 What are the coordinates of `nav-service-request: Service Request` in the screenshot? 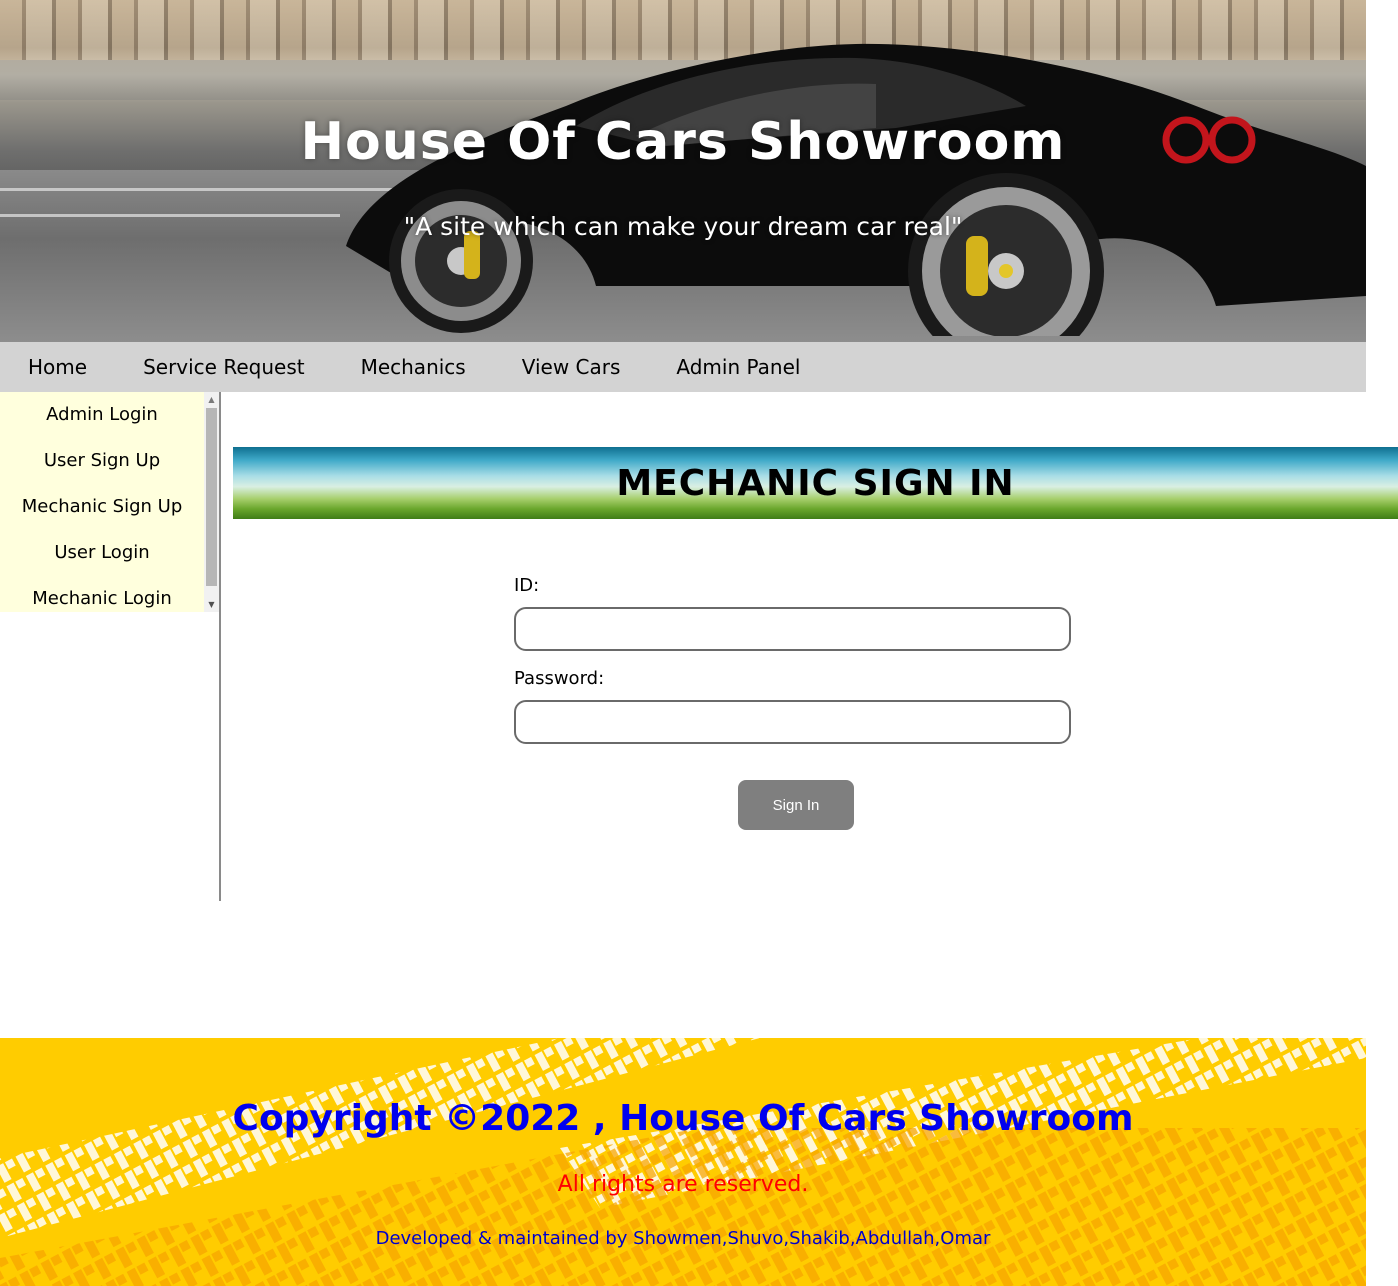 It's located at (224, 367).